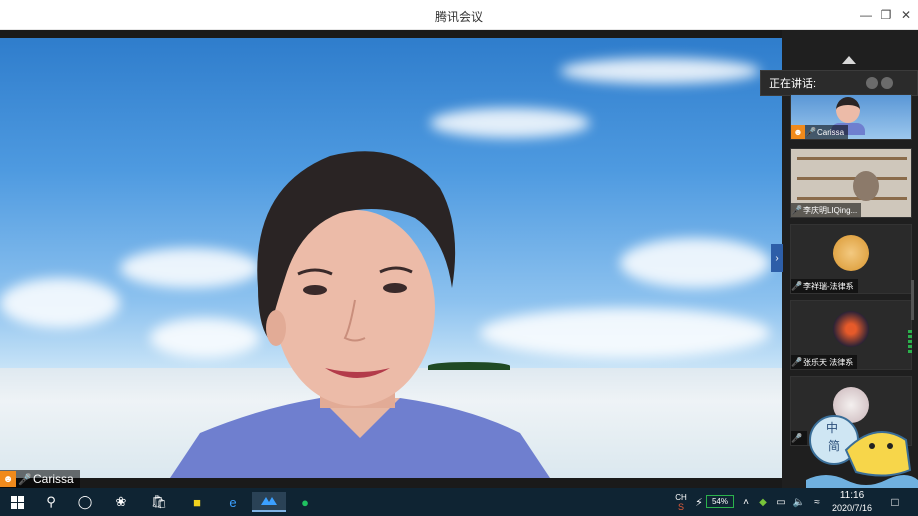 This screenshot has height=516, width=918. I want to click on minimize-icon: —, so click(866, 15).